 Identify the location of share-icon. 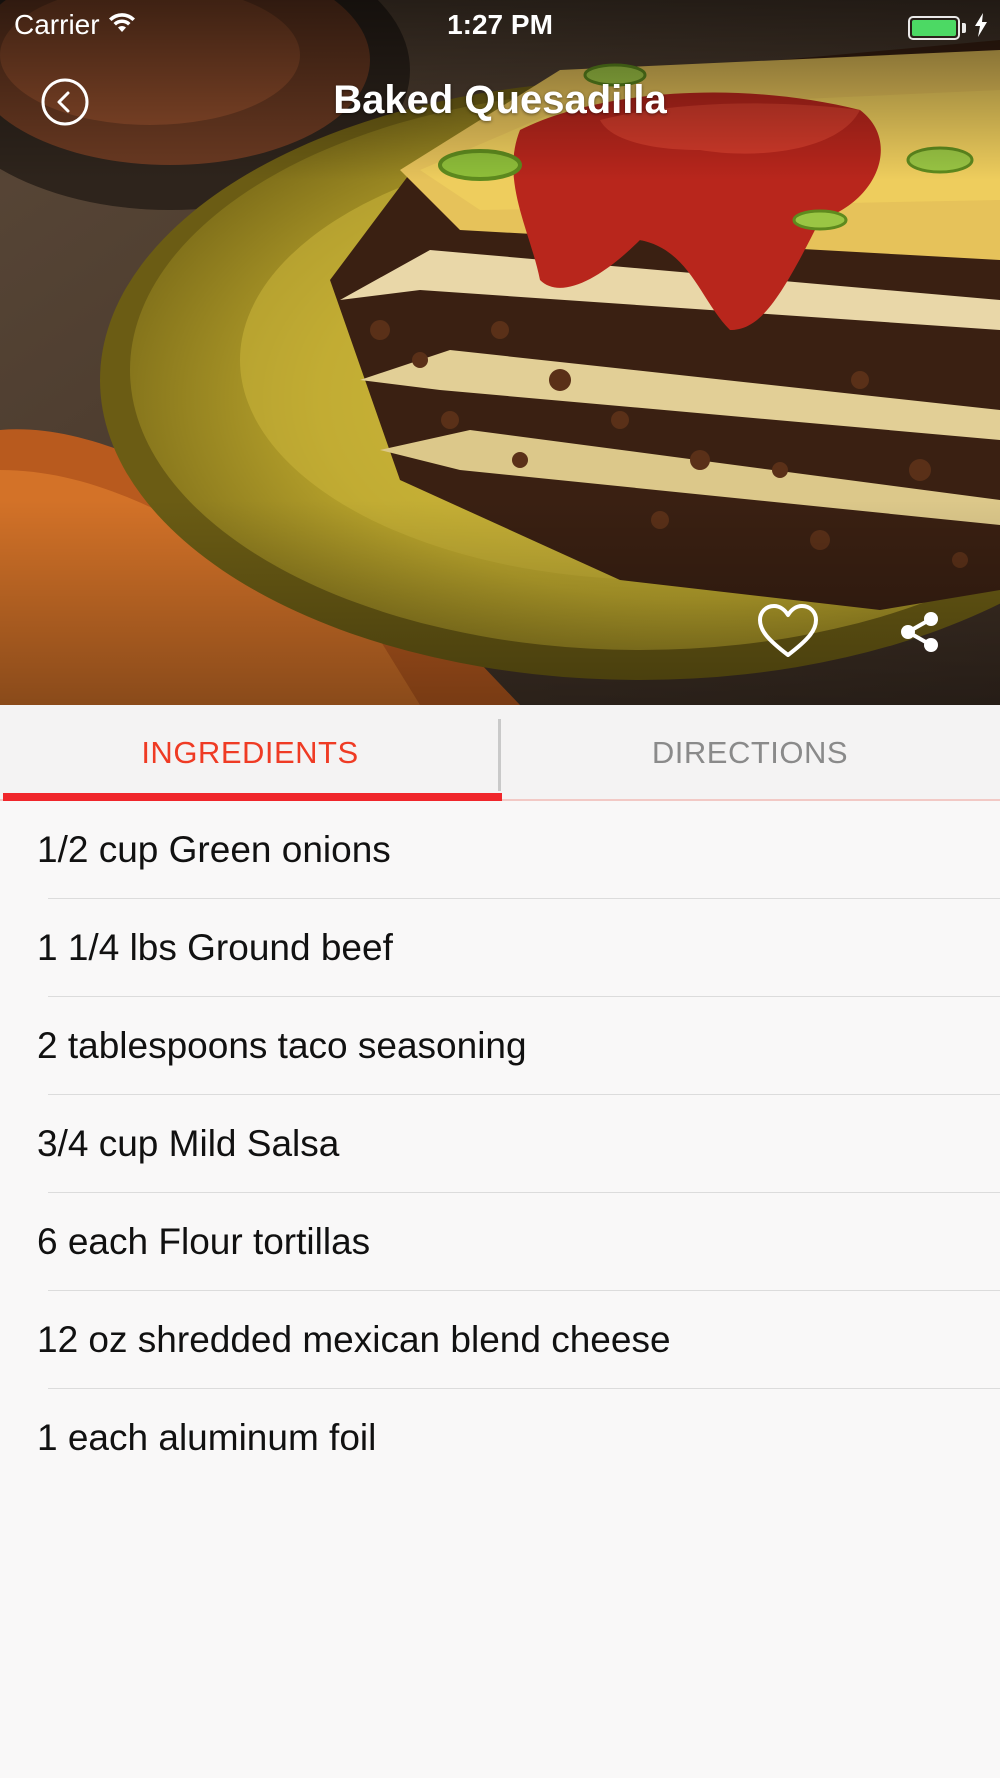
(919, 632).